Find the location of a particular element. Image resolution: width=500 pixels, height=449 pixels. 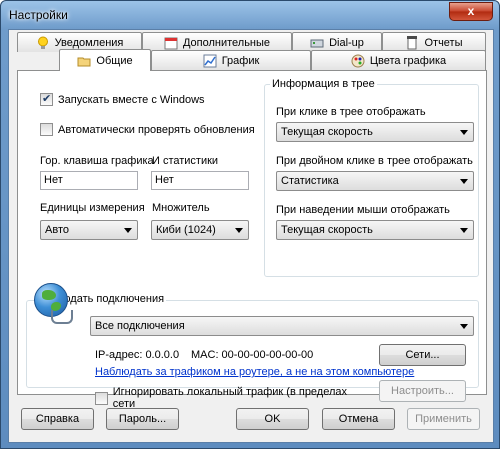

multiplier-dropdown: Киби (1024) is located at coordinates (200, 230).